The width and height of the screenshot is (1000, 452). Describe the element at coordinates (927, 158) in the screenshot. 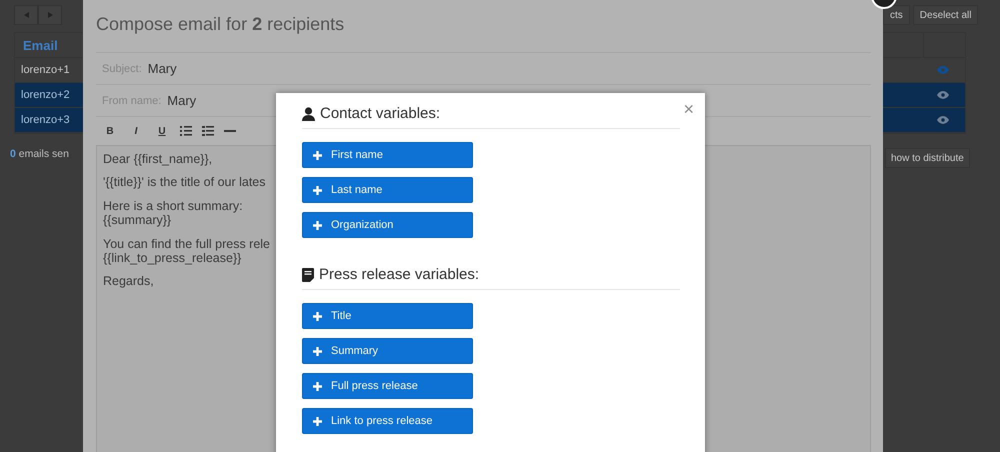

I see `distribute-button: how to distribute` at that location.